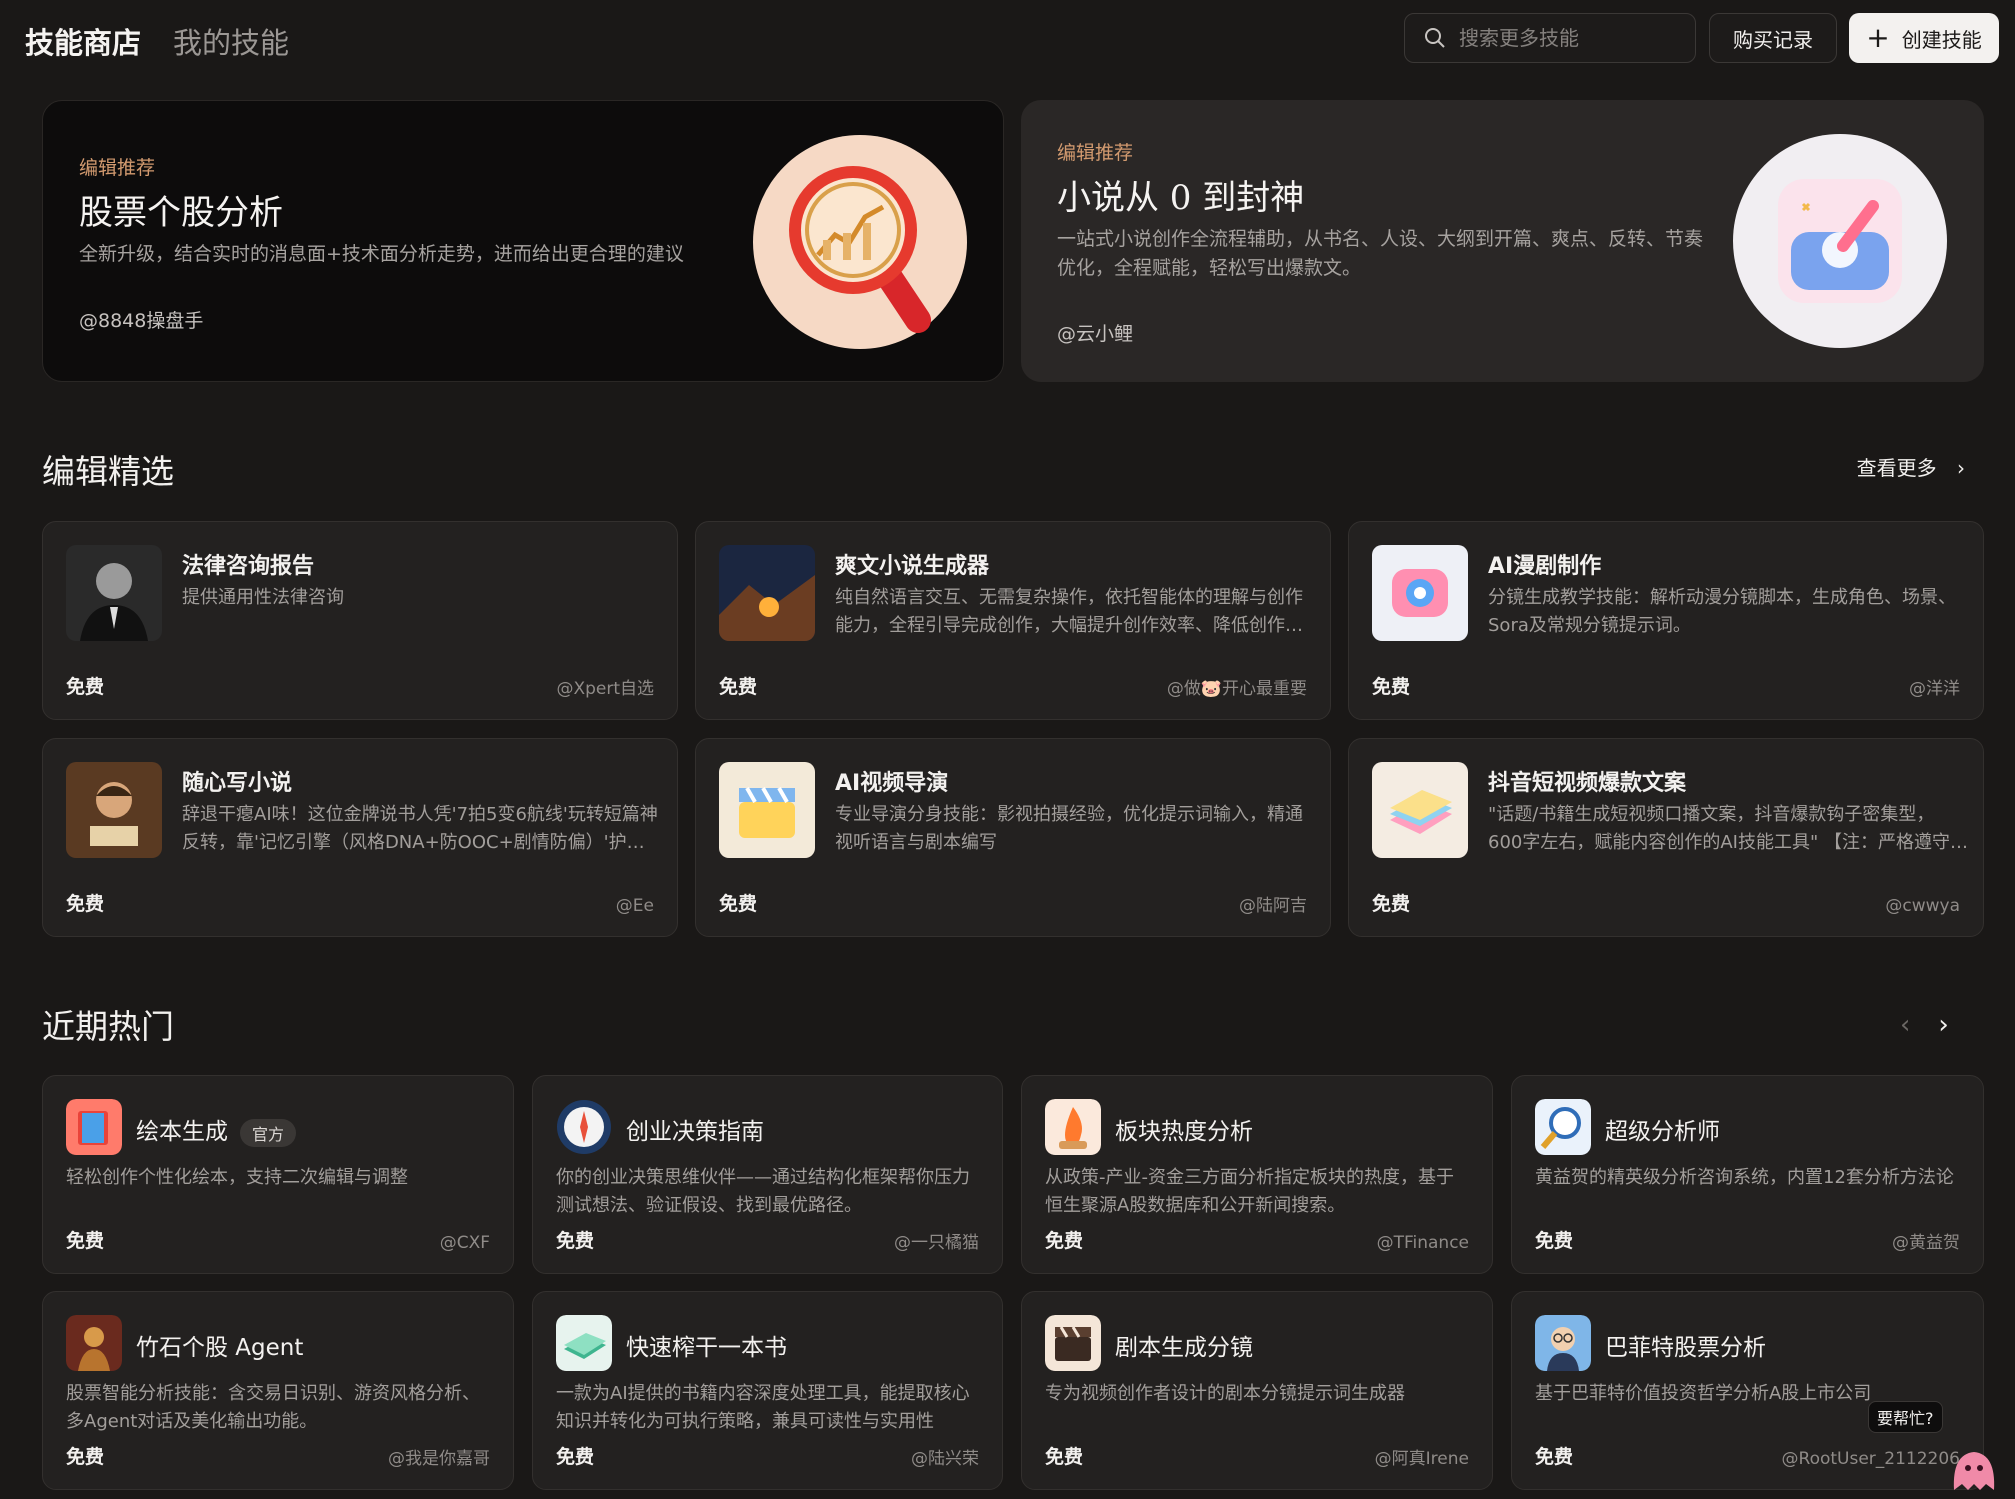 The height and width of the screenshot is (1499, 2015). I want to click on writing-box-icon, so click(1840, 241).